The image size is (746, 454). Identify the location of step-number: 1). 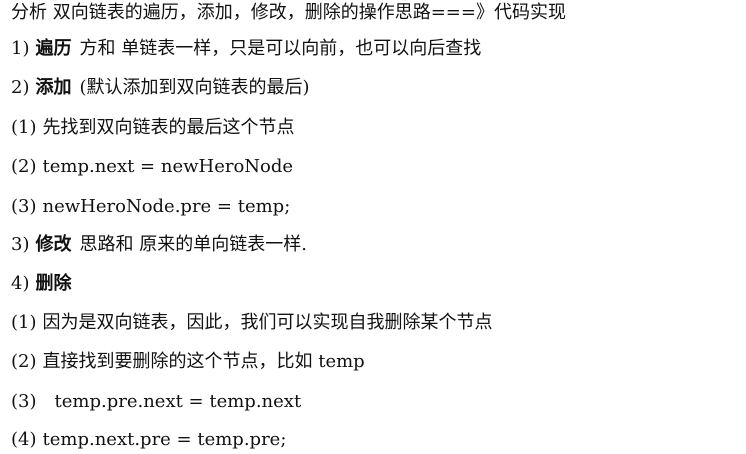
(20, 48).